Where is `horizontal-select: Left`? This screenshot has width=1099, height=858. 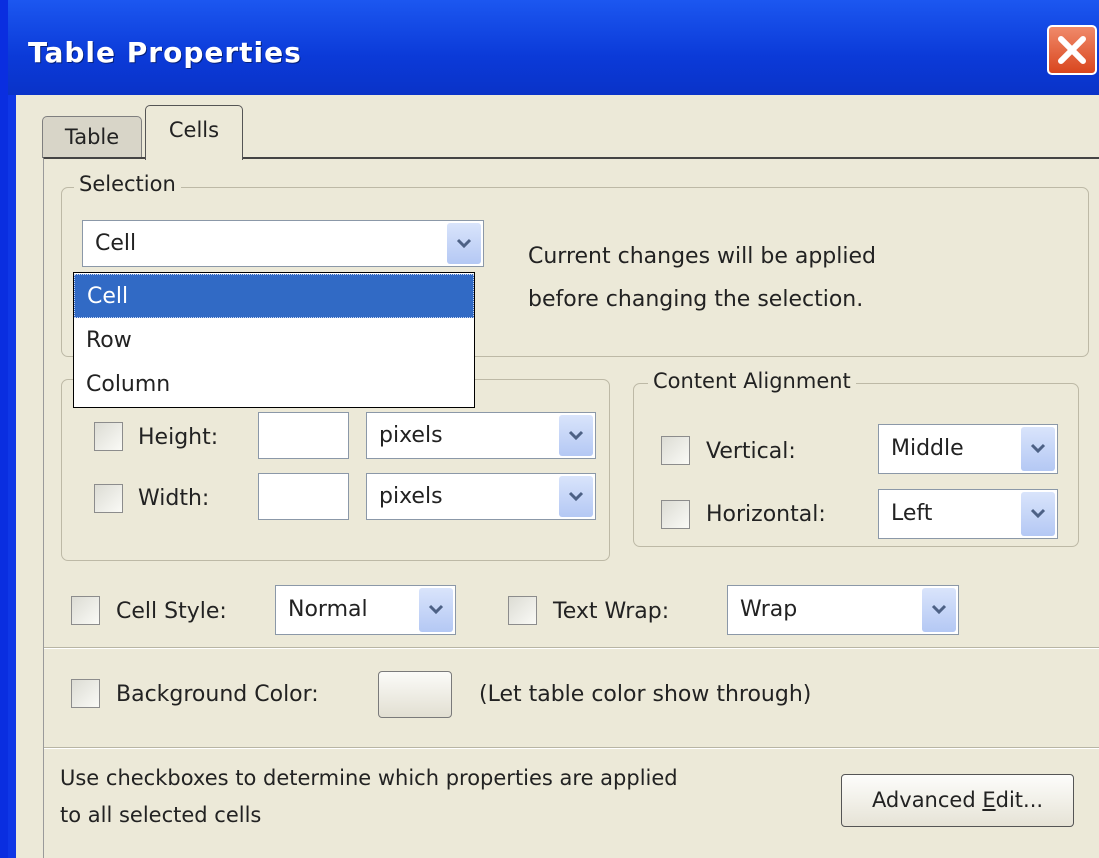 horizontal-select: Left is located at coordinates (968, 514).